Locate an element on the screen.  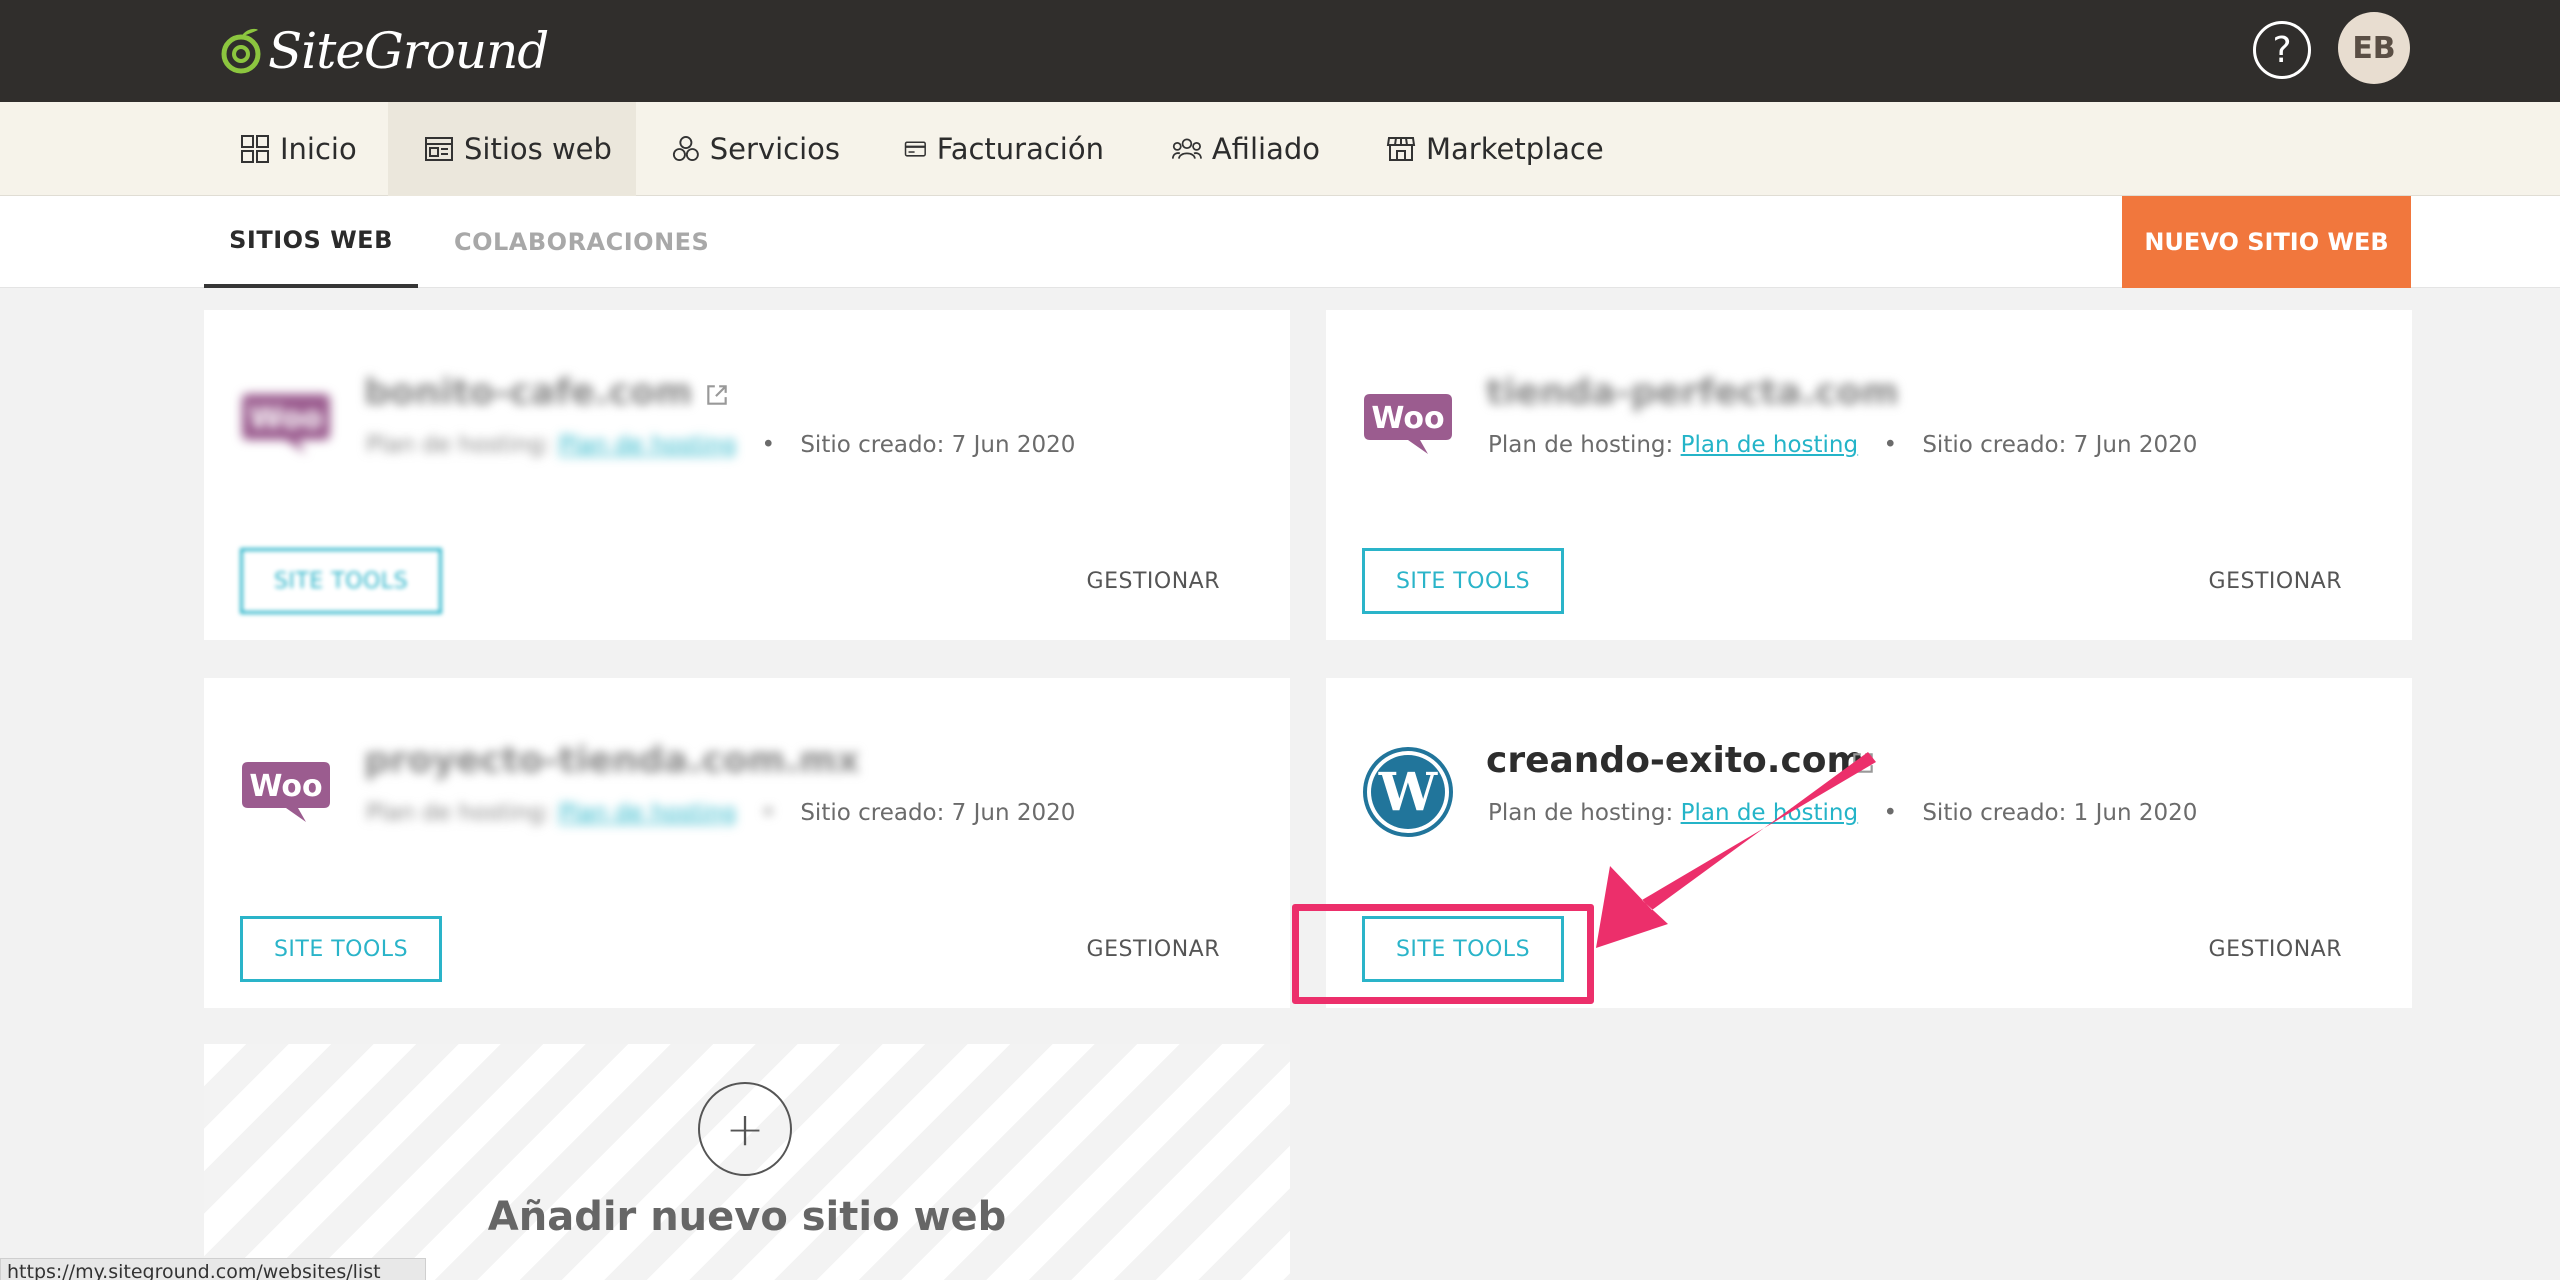
new-website-button: NUEVO SITIO WEB is located at coordinates (2266, 242).